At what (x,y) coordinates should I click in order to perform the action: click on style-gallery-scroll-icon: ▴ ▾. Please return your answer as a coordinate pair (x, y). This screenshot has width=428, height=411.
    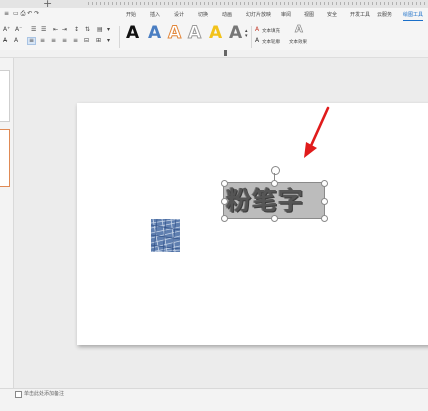
    Looking at the image, I should click on (246, 34).